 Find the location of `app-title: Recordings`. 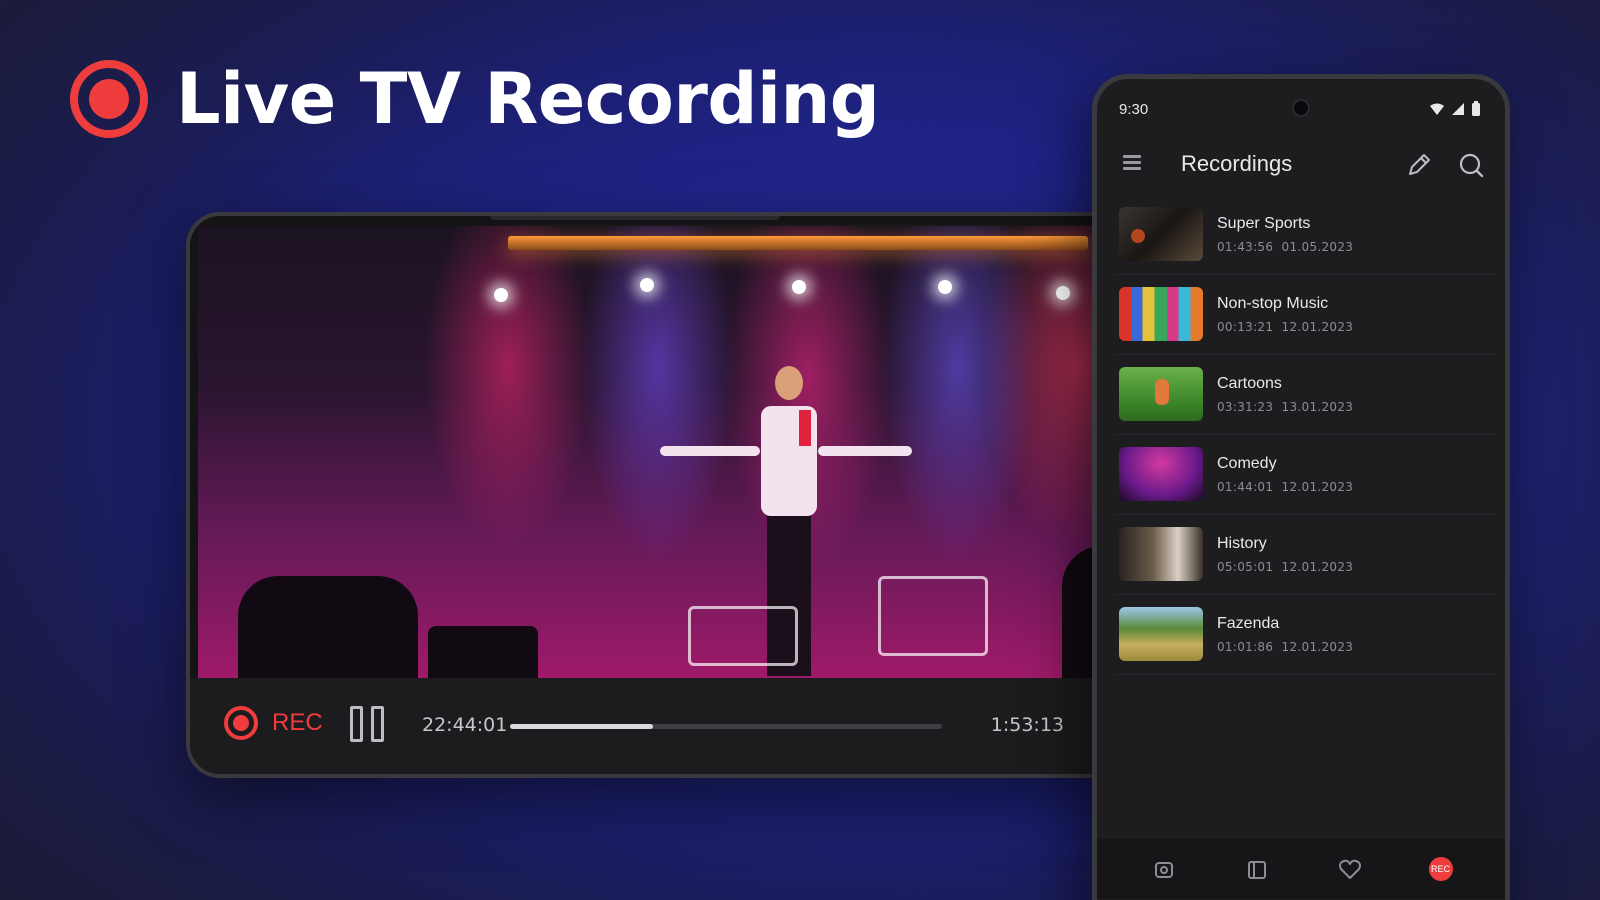

app-title: Recordings is located at coordinates (1237, 163).